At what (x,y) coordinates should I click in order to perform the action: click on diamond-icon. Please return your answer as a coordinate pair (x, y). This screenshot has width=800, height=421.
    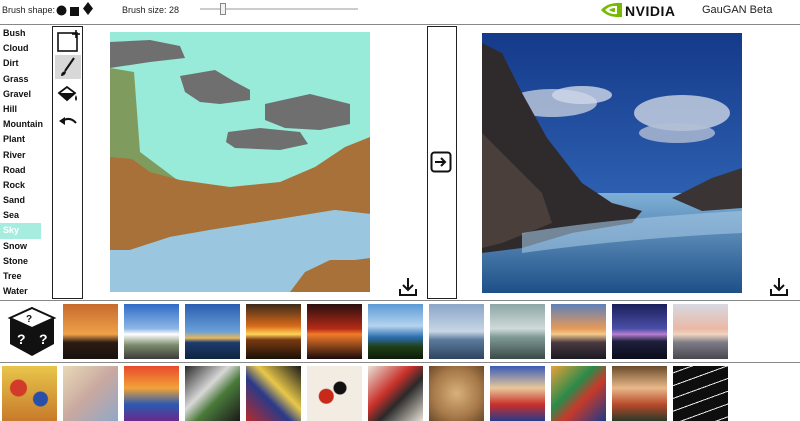
    Looking at the image, I should click on (88, 8).